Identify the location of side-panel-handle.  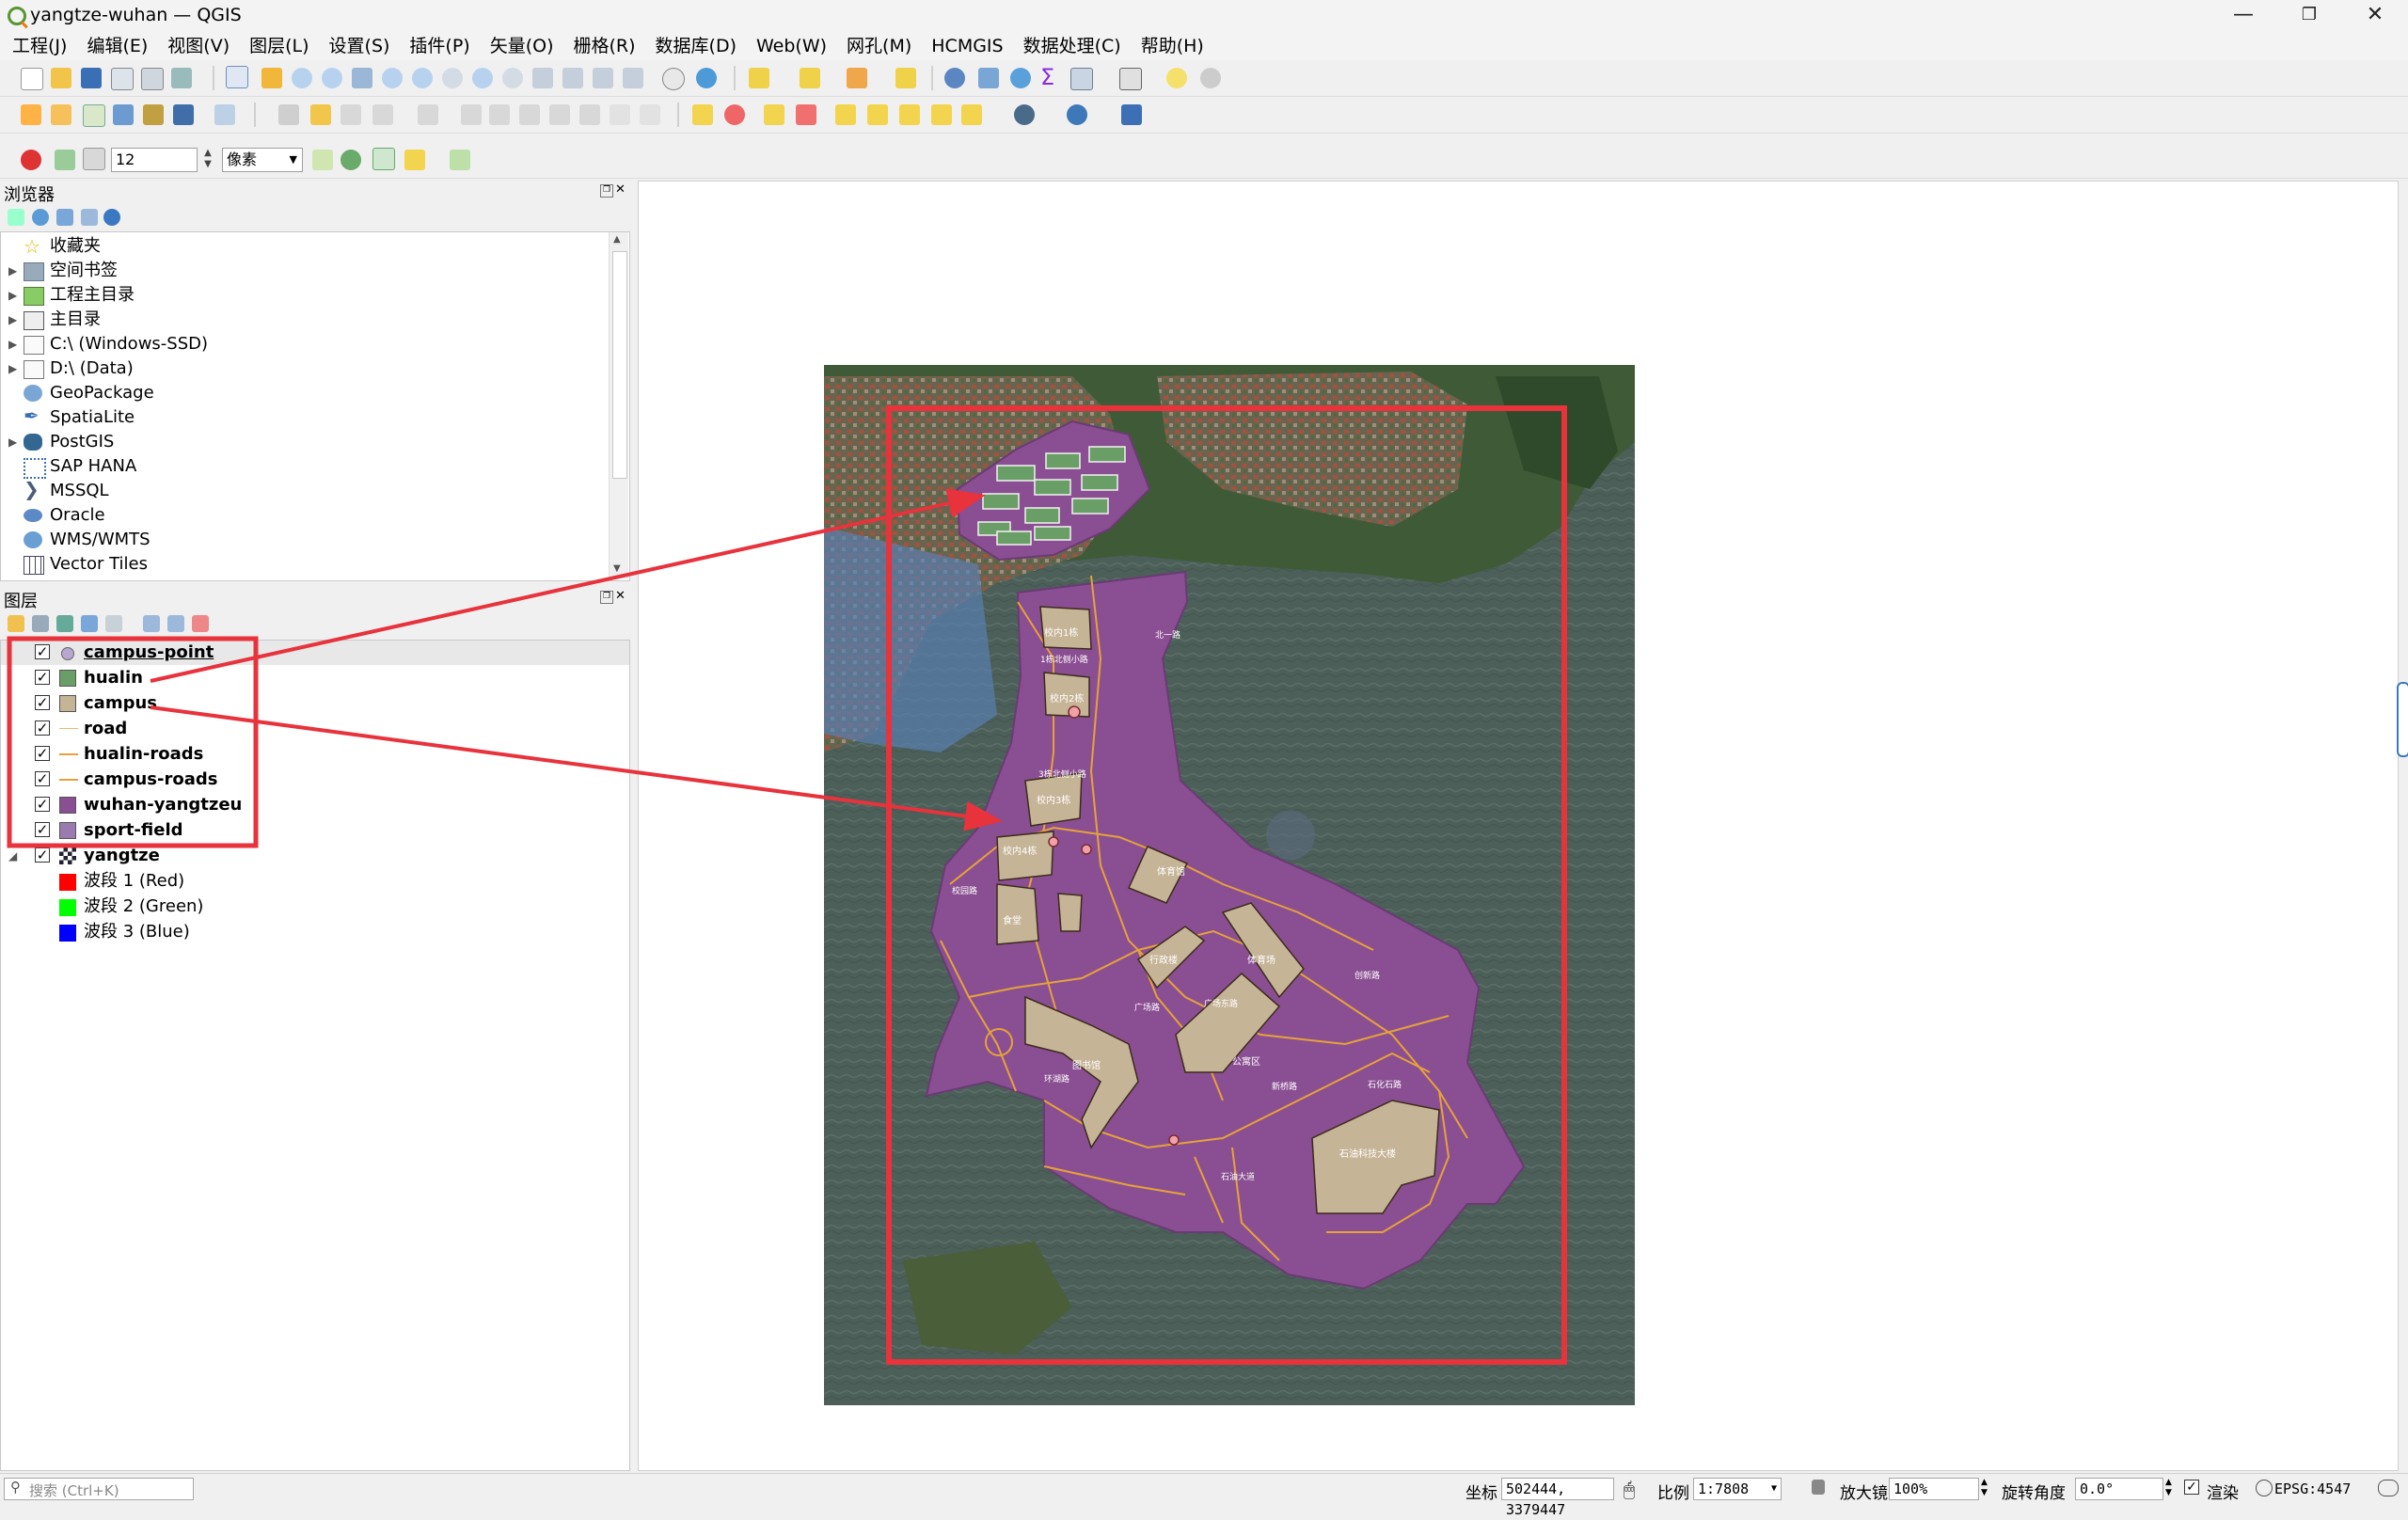
(2403, 719).